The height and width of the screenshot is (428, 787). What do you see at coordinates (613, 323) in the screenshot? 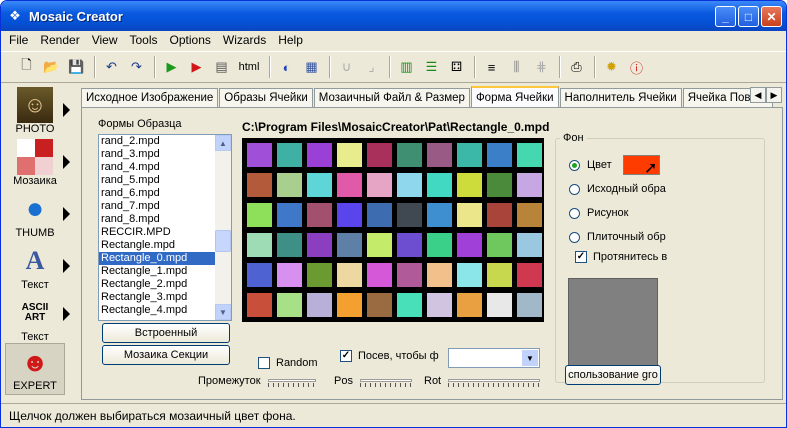
I see `background-preview` at bounding box center [613, 323].